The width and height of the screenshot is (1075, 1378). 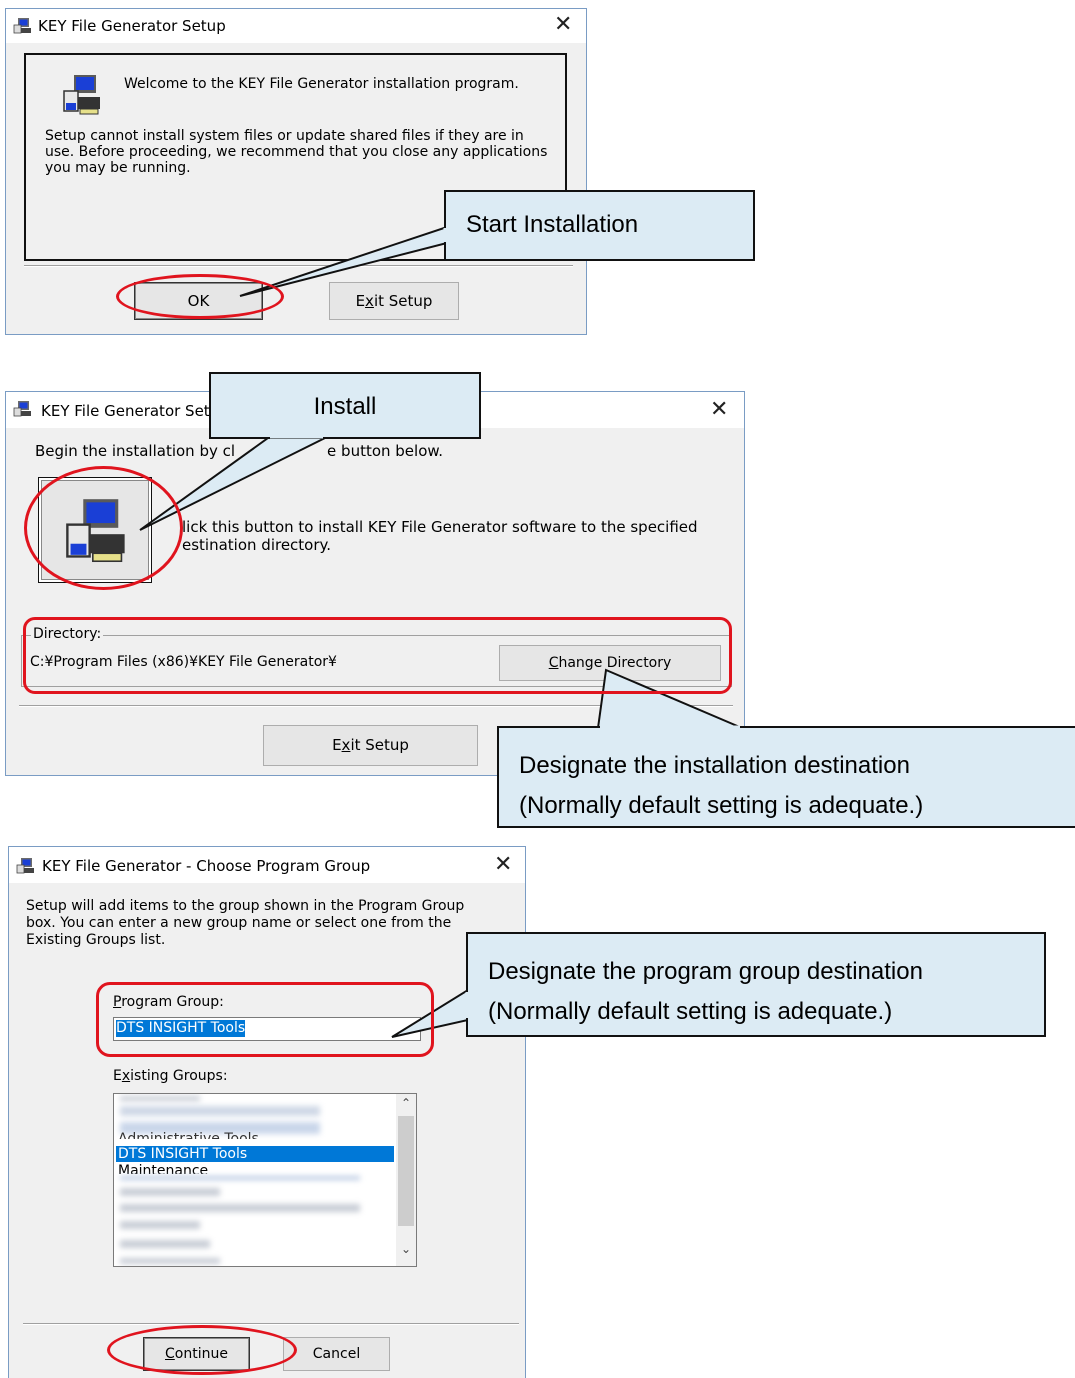 What do you see at coordinates (265, 1019) in the screenshot?
I see `highlight-program-group` at bounding box center [265, 1019].